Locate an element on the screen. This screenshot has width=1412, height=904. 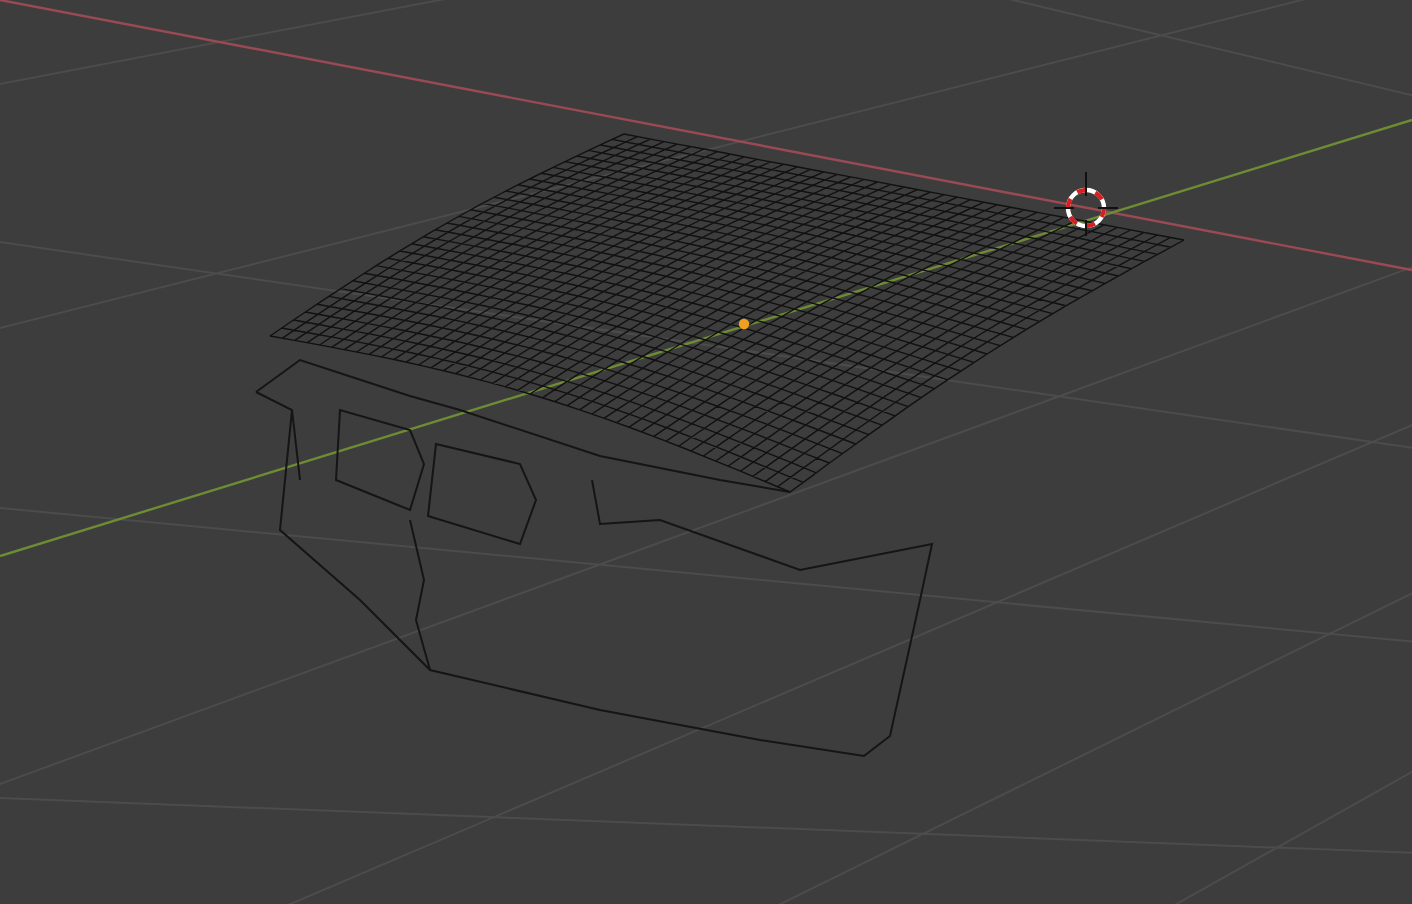
origin-dot-icon is located at coordinates (744, 324).